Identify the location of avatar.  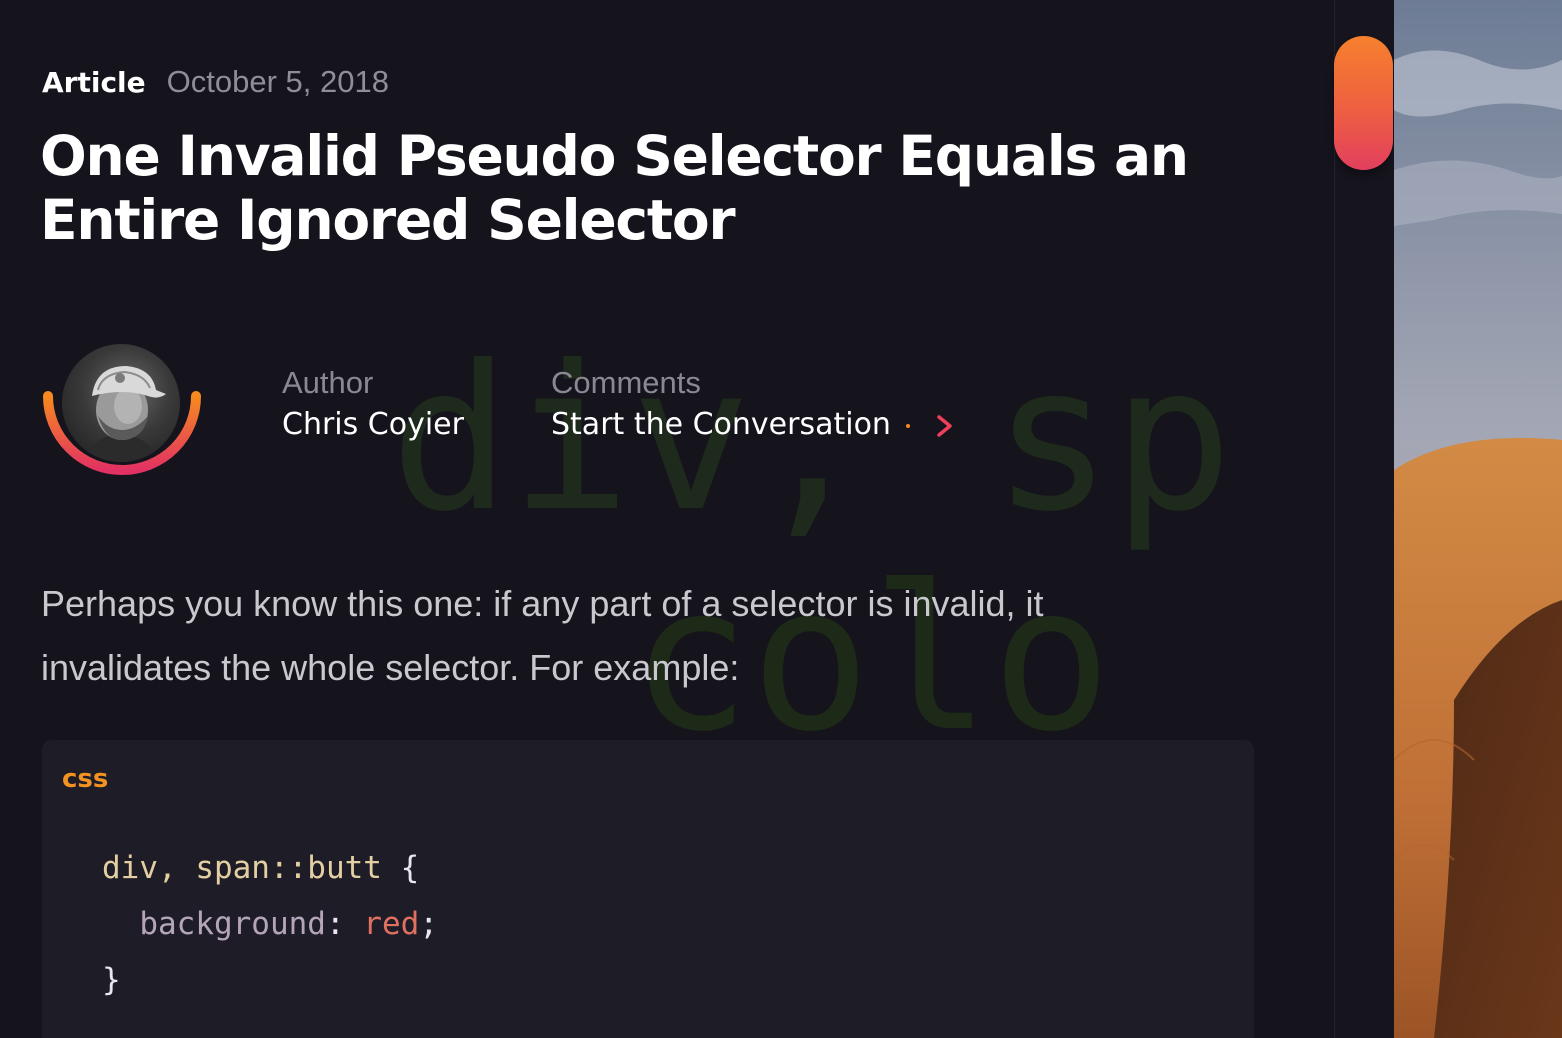
(122, 409).